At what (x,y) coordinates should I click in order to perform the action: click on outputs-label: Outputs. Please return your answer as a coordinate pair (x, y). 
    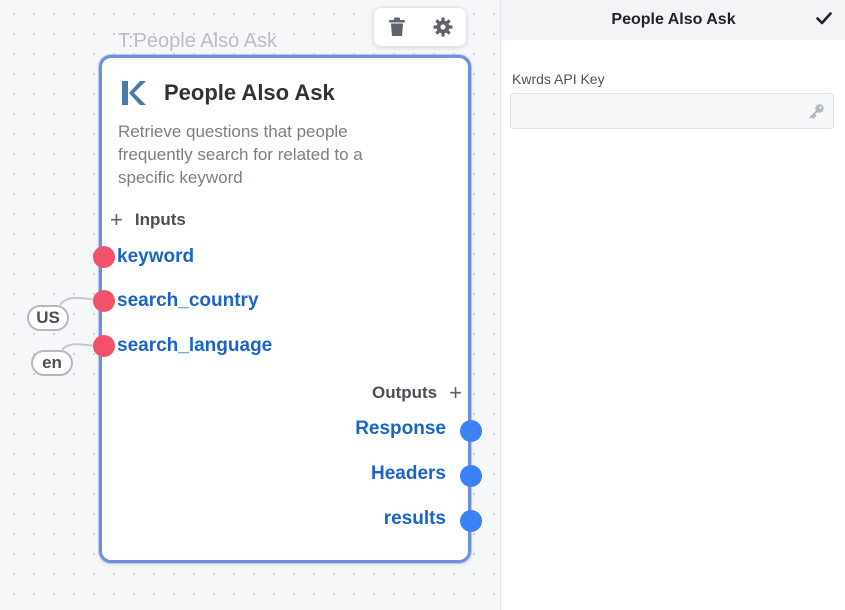
    Looking at the image, I should click on (404, 392).